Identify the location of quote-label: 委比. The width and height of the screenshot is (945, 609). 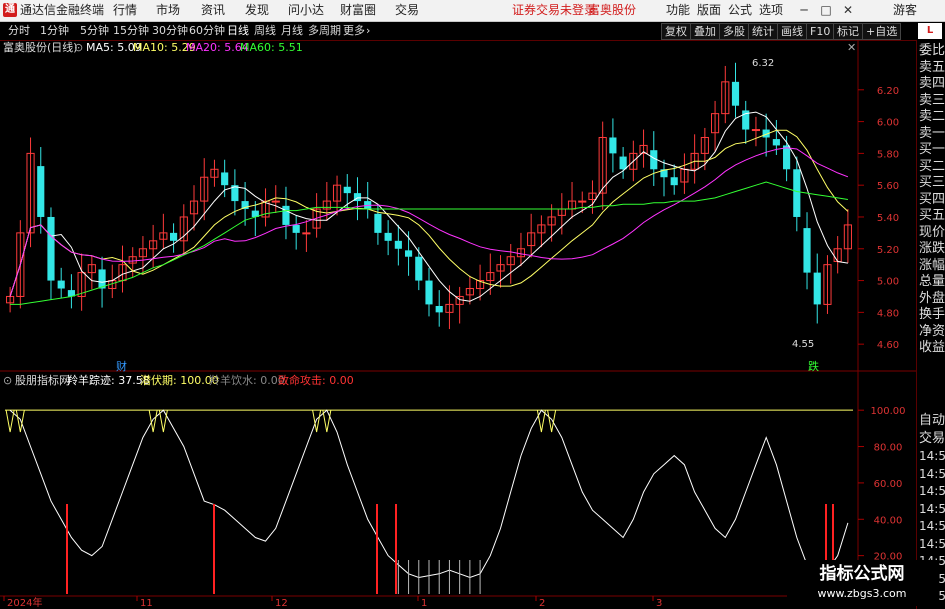
(932, 50).